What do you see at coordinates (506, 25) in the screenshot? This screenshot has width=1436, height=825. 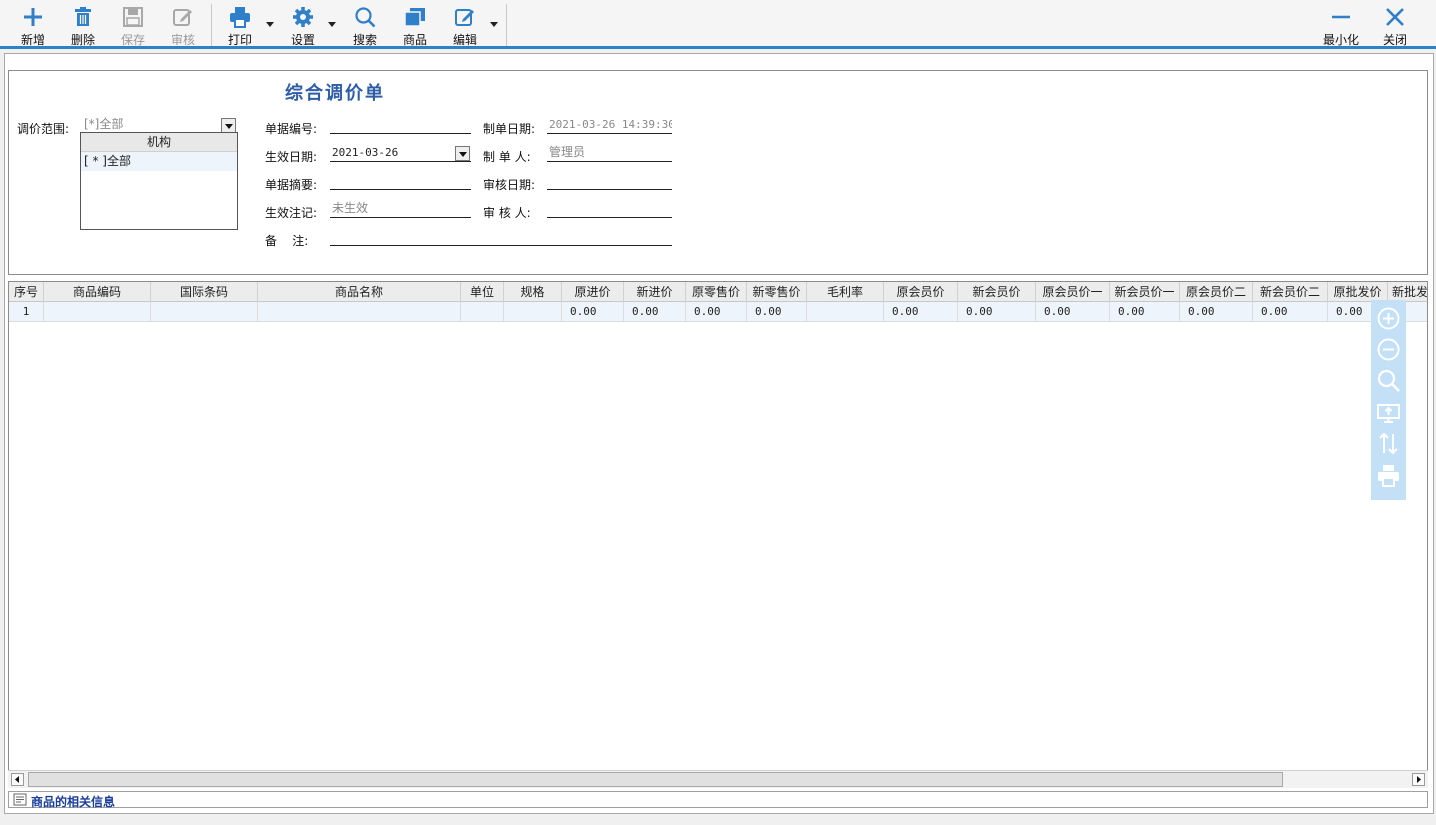 I see `toolbar-separator` at bounding box center [506, 25].